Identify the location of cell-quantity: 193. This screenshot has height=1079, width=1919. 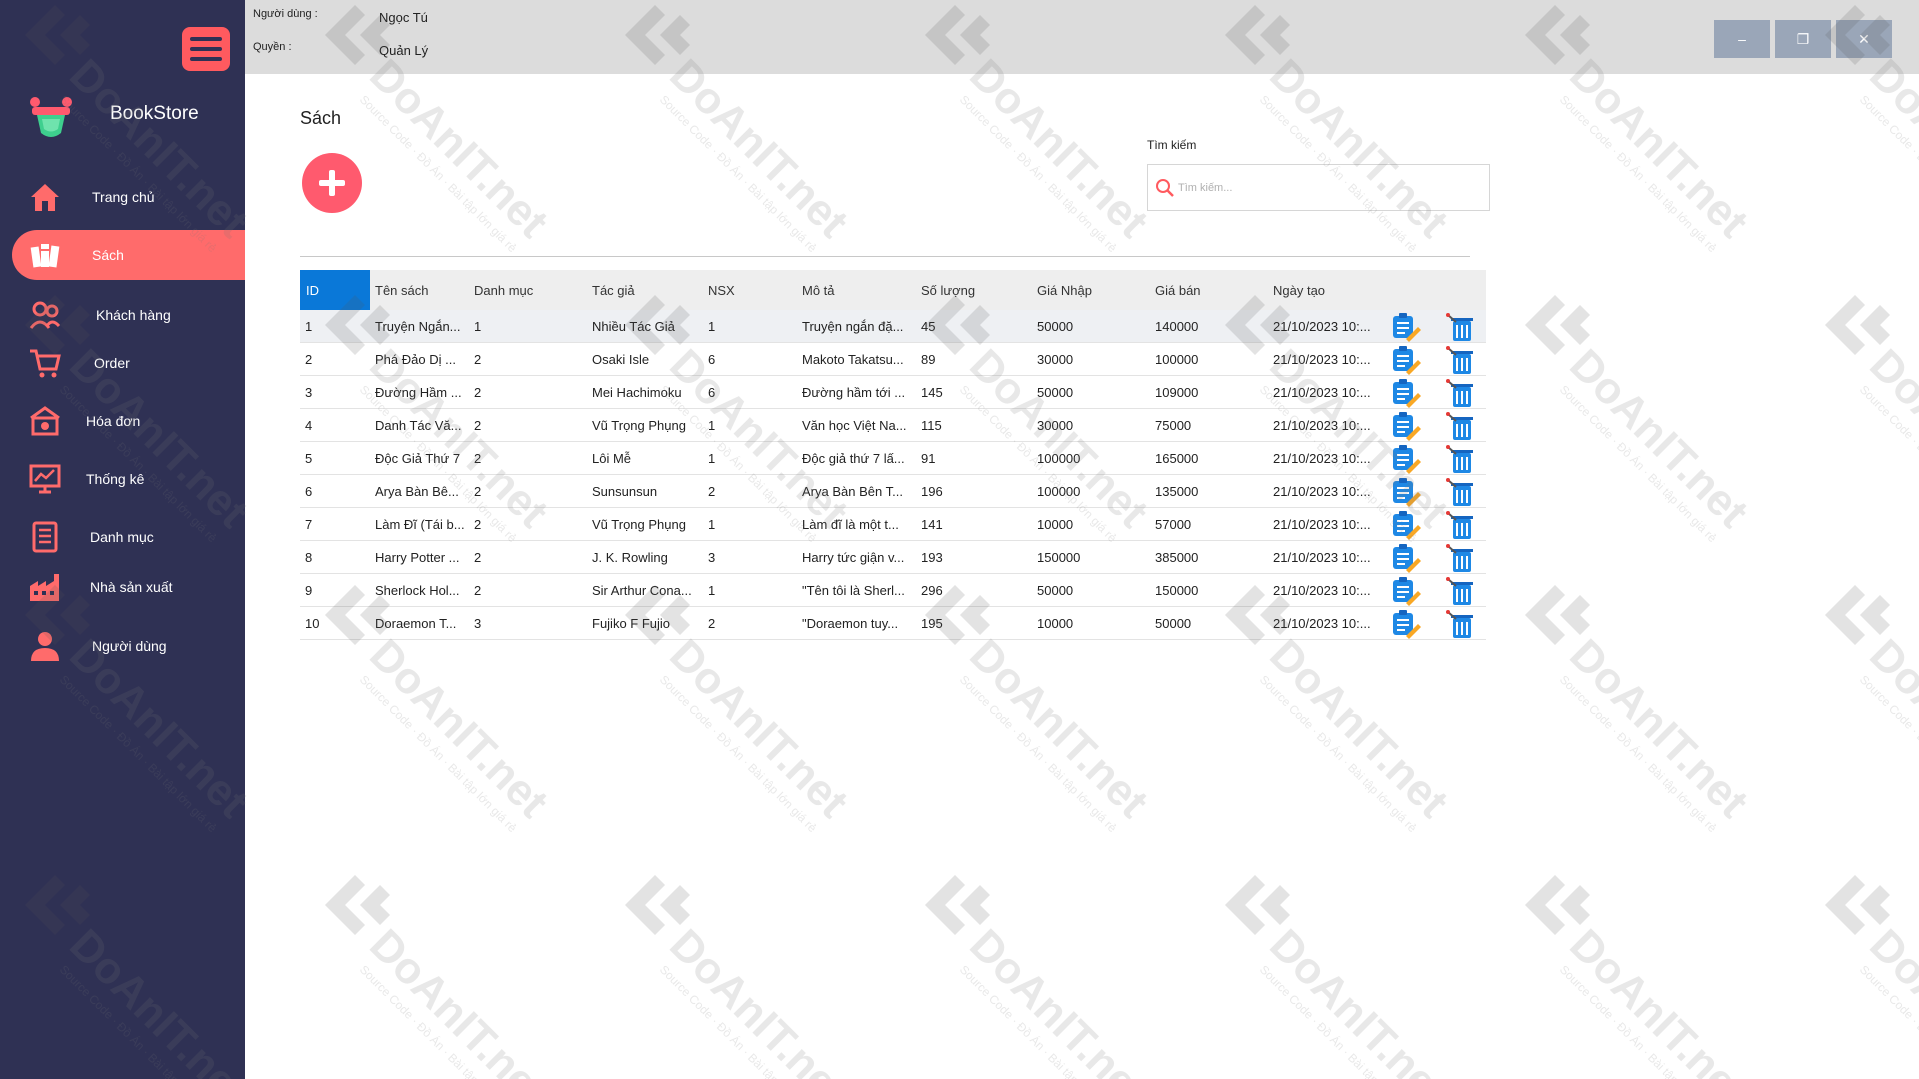
(932, 557).